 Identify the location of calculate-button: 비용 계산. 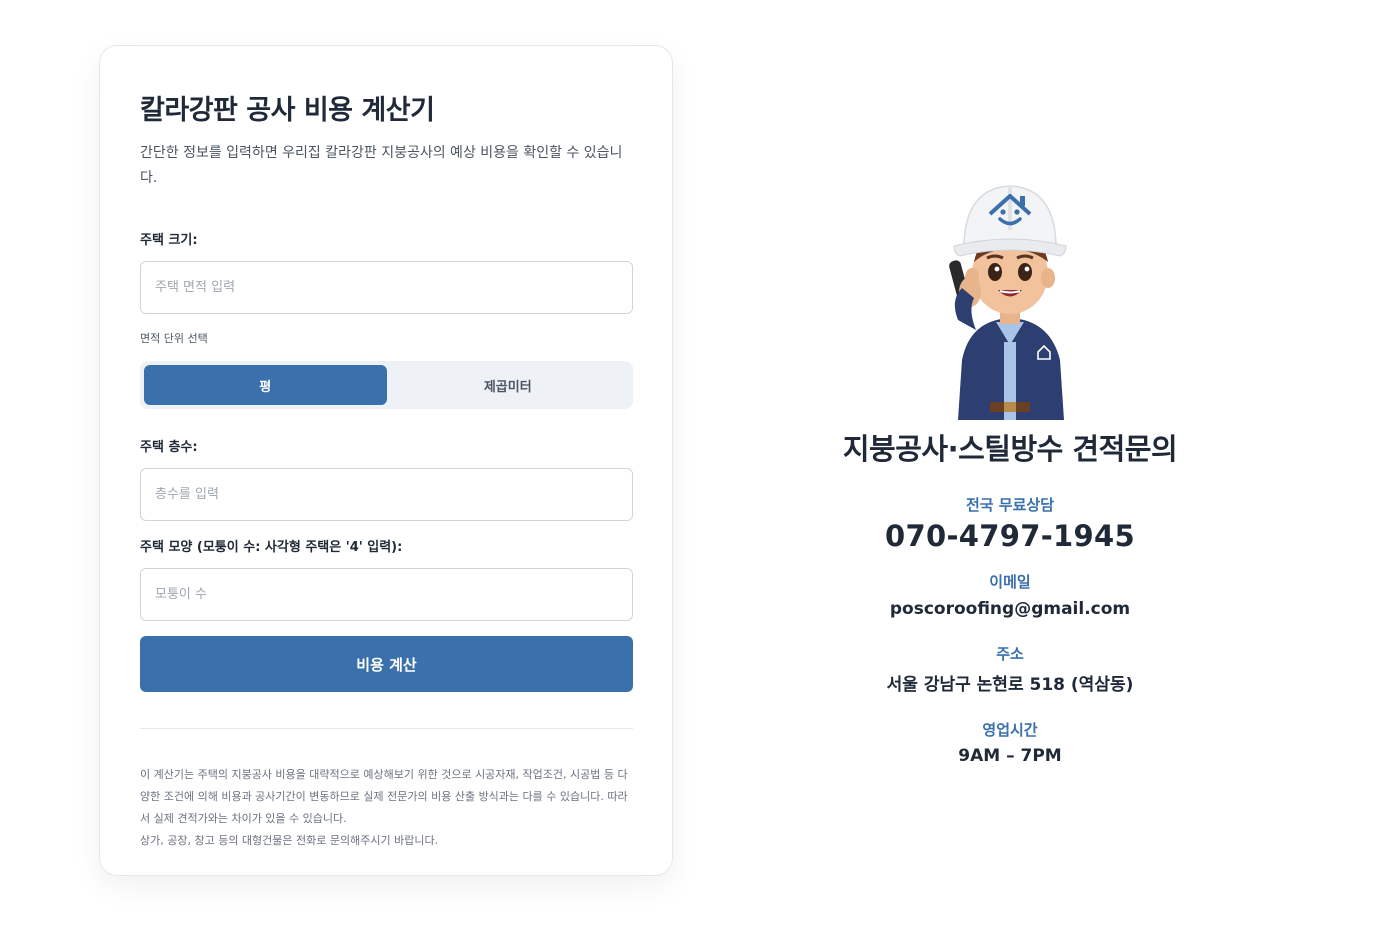
(386, 664).